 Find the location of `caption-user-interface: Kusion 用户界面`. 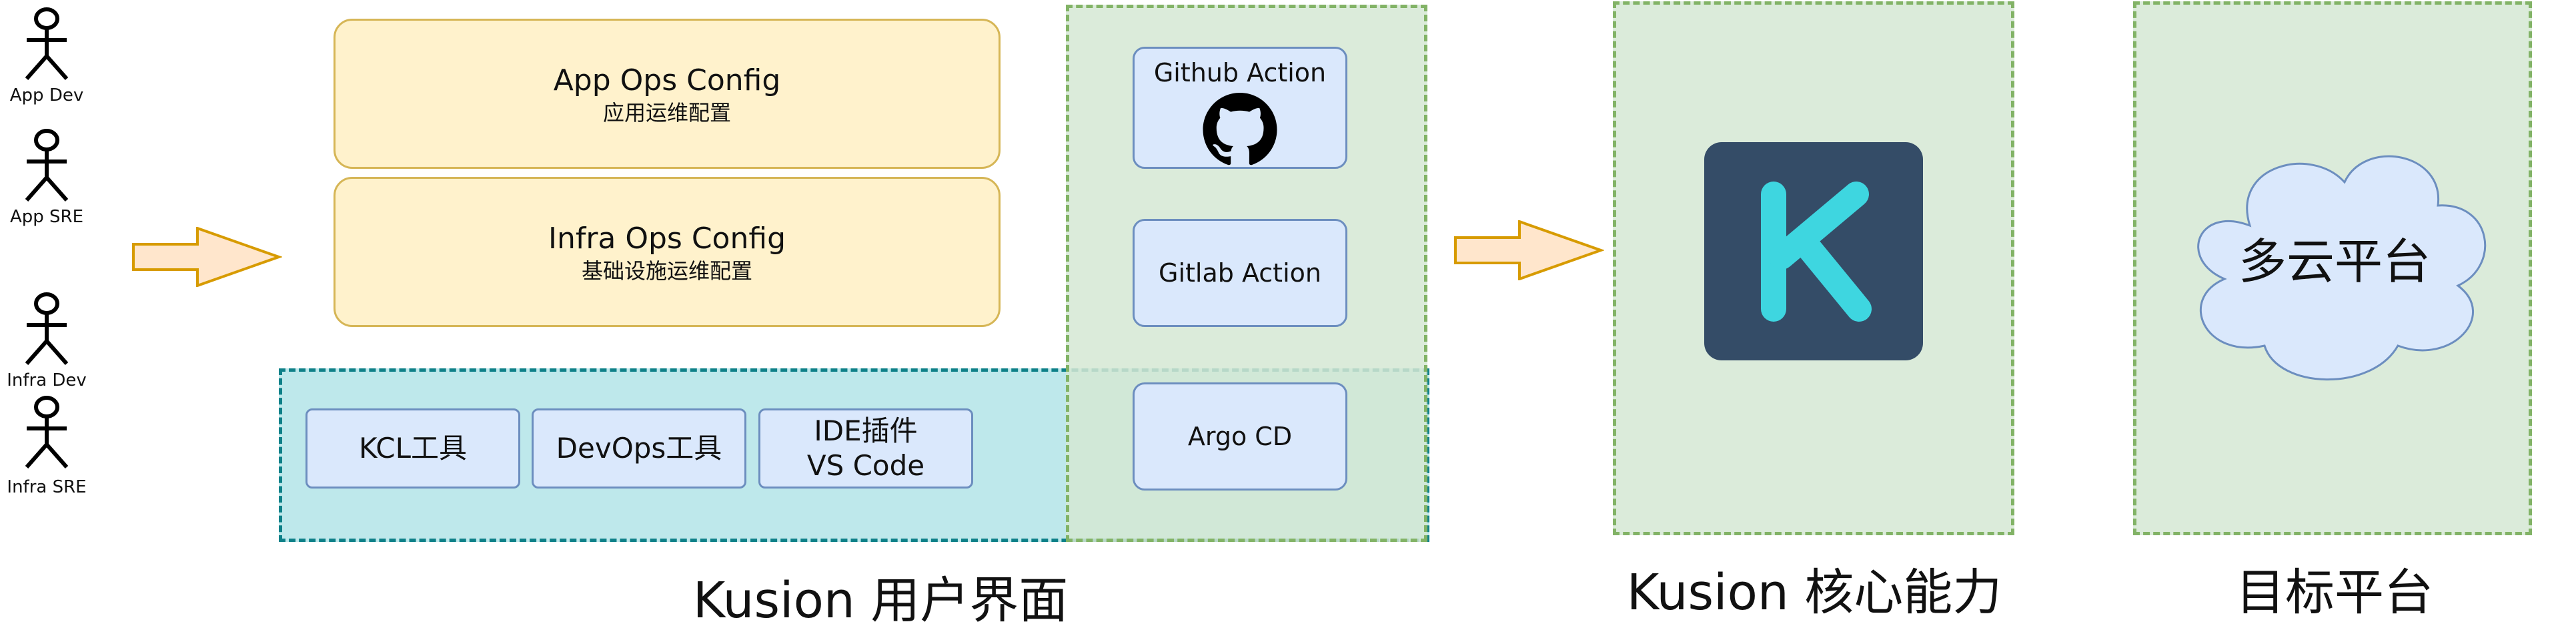

caption-user-interface: Kusion 用户界面 is located at coordinates (880, 600).